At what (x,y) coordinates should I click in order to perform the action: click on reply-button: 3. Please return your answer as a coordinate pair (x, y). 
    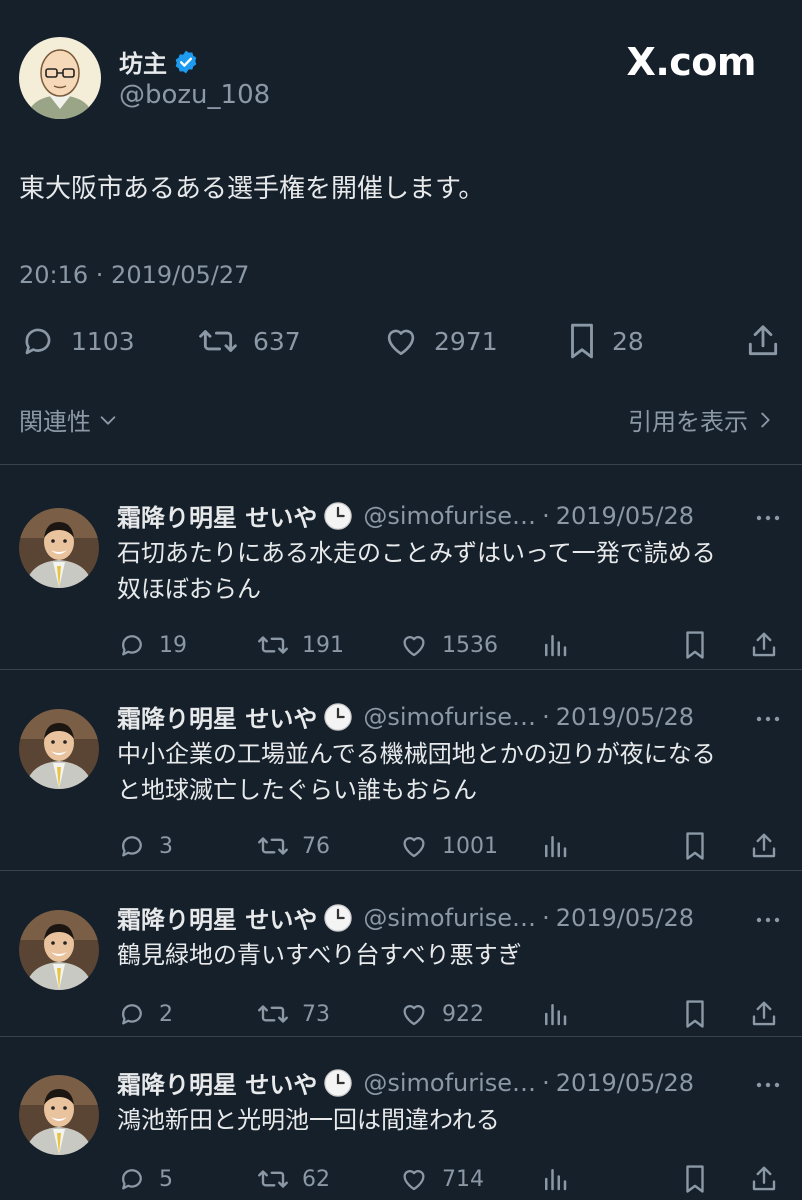
    Looking at the image, I should click on (145, 846).